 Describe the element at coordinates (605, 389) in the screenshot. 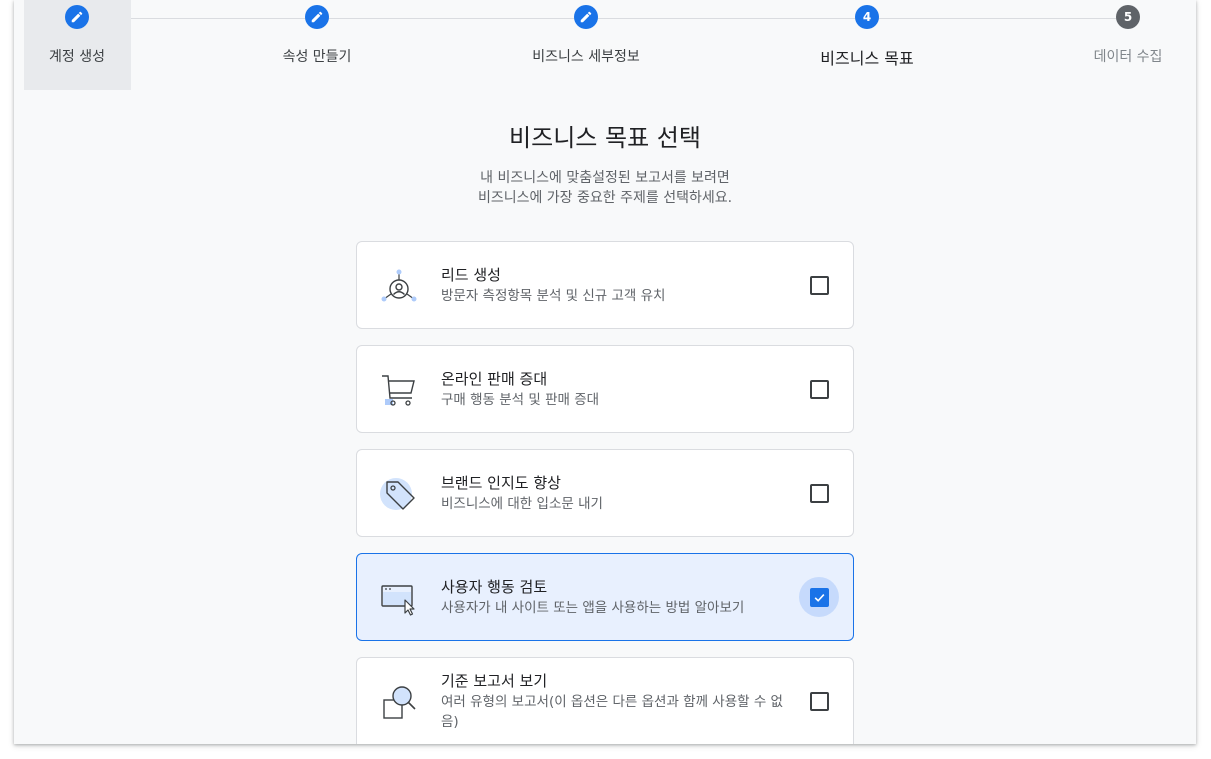

I see `option-card-online-sales: 온라인 판매 증대 구매 행동 분석 및 판매 증대` at that location.